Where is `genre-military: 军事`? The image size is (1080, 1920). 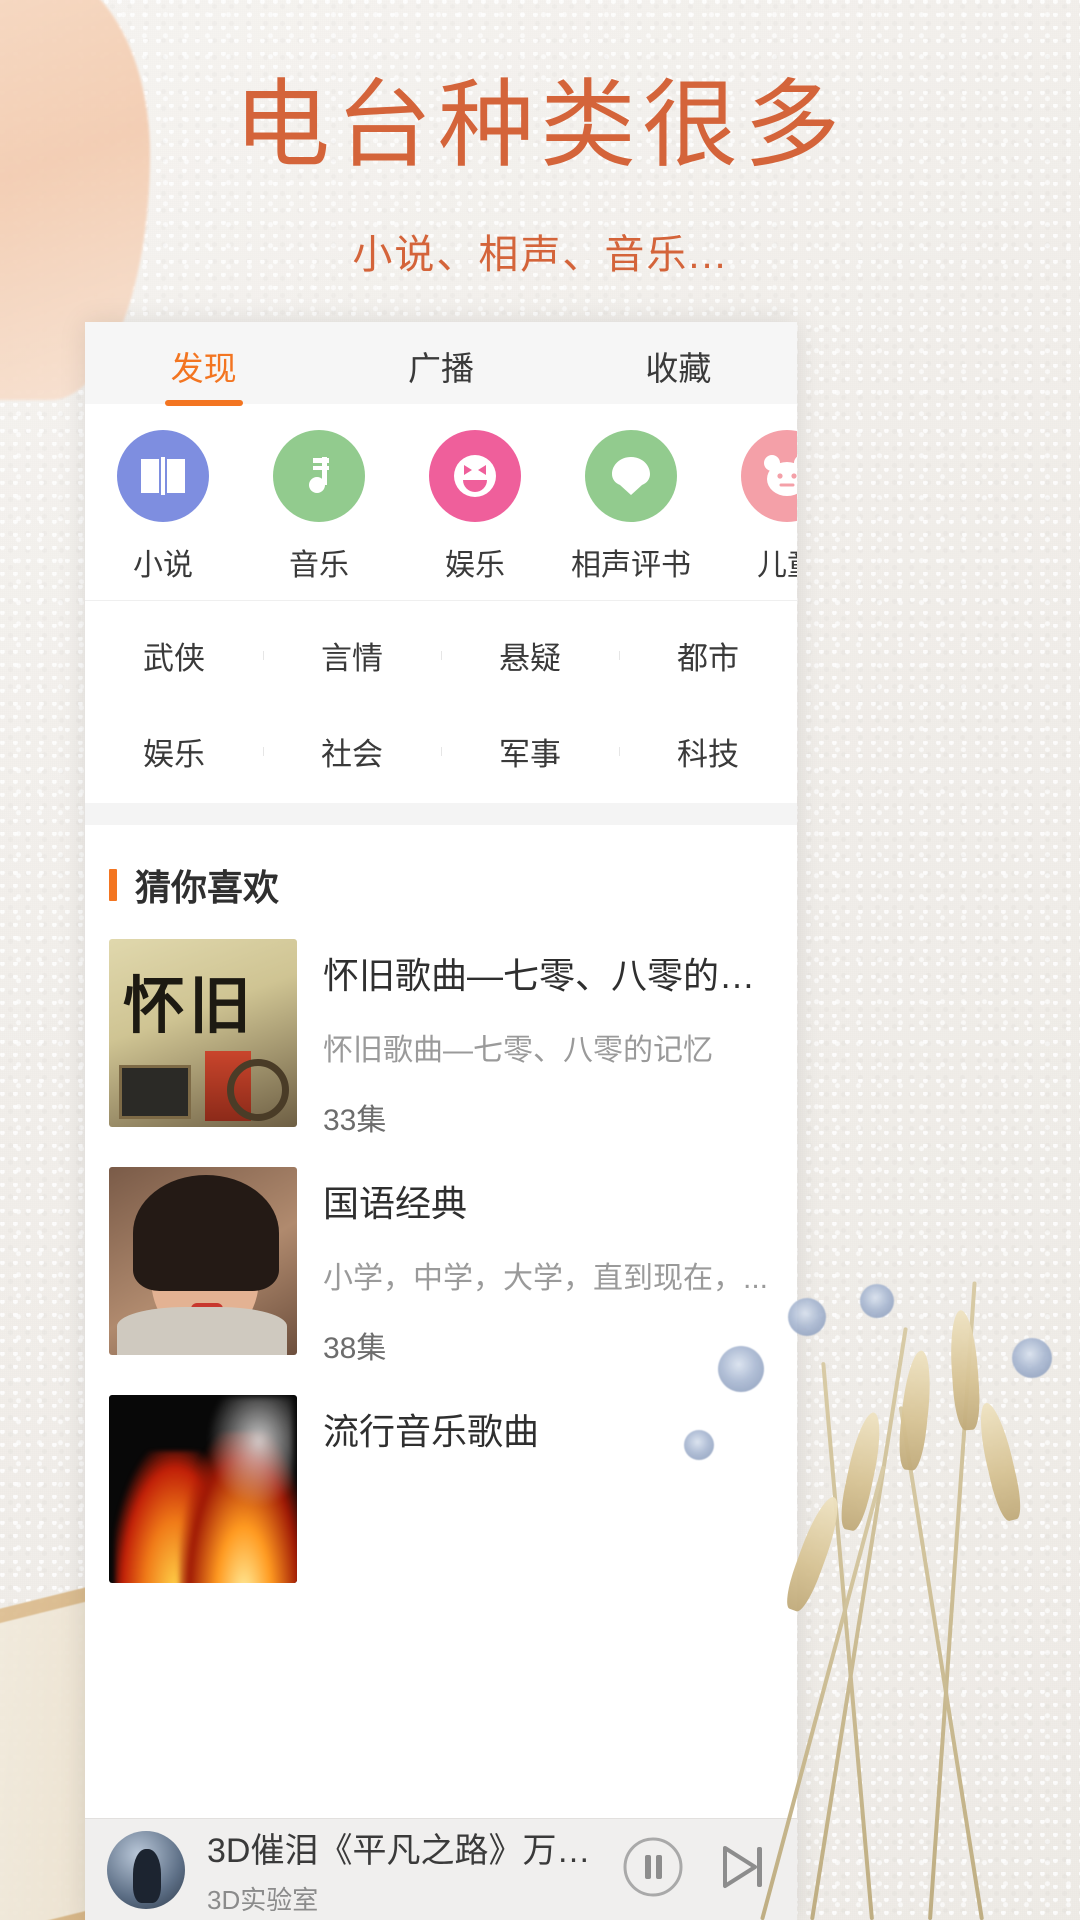
genre-military: 军事 is located at coordinates (530, 751).